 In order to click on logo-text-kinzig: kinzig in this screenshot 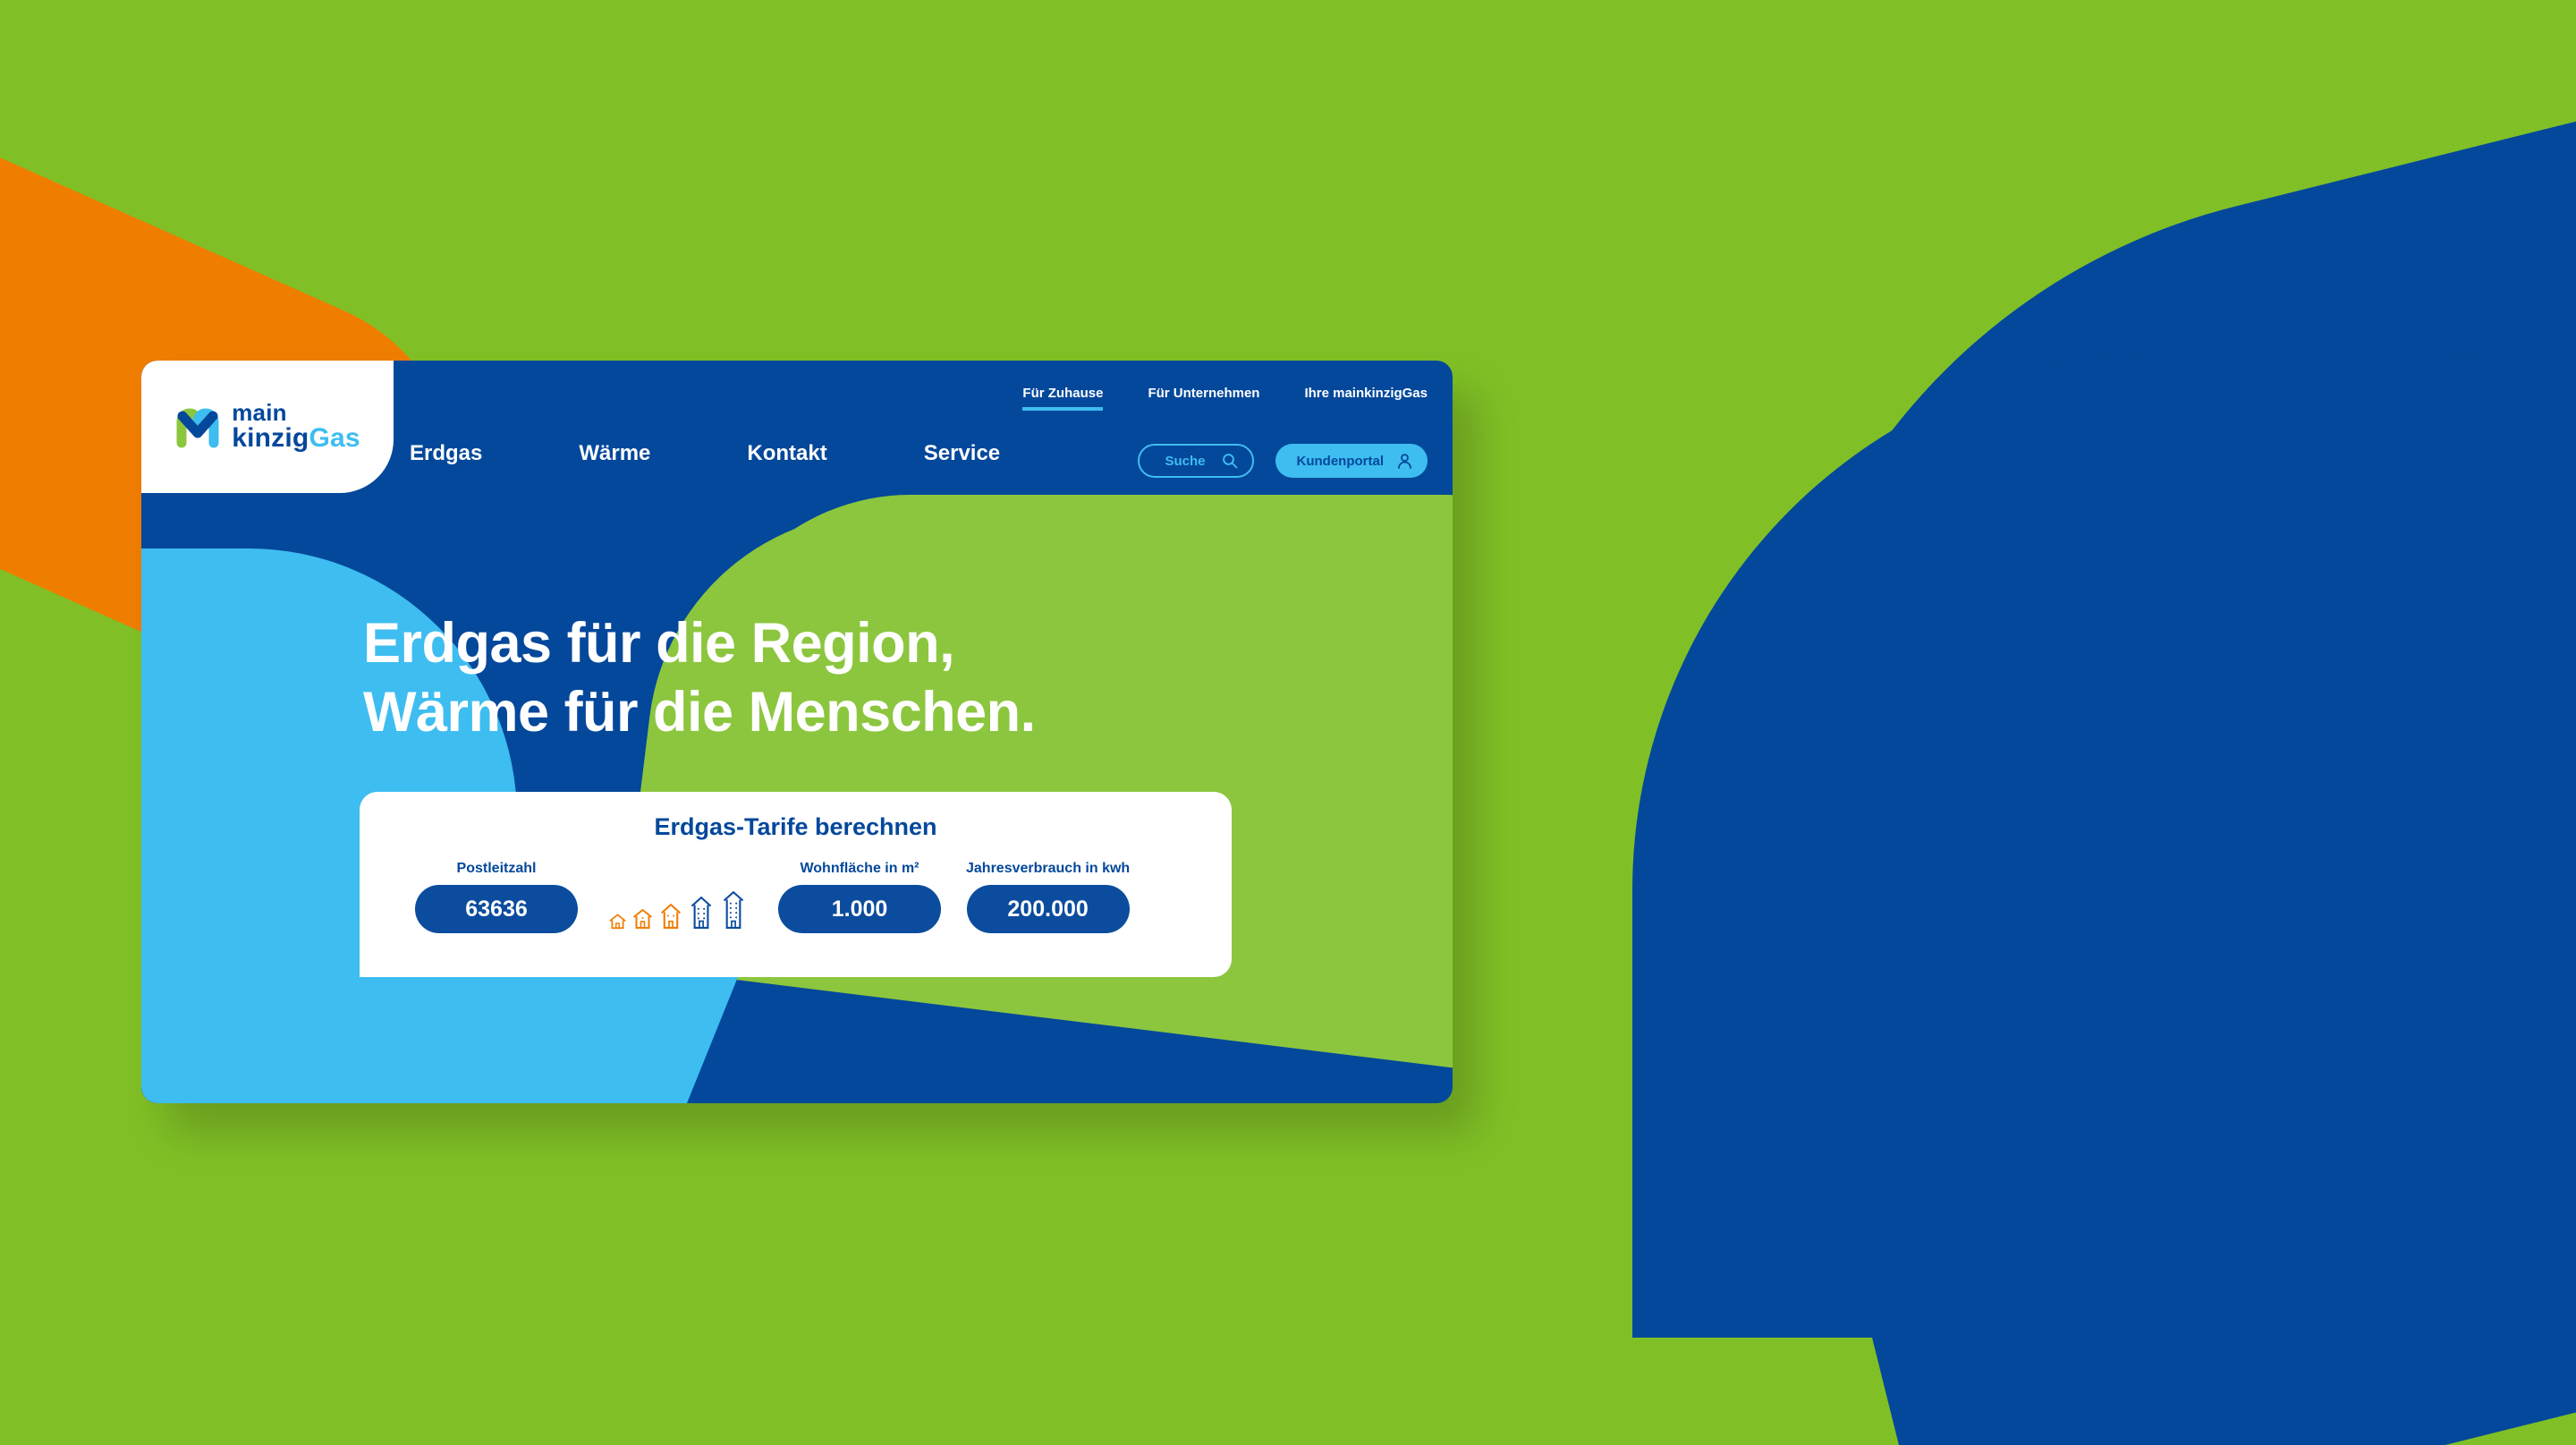, I will do `click(270, 437)`.